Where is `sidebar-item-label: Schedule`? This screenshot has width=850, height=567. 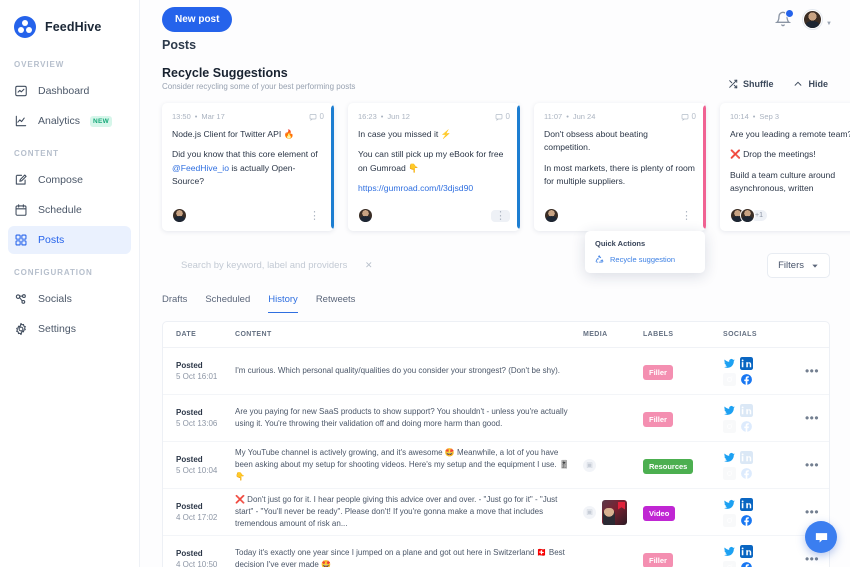
sidebar-item-label: Schedule is located at coordinates (60, 210).